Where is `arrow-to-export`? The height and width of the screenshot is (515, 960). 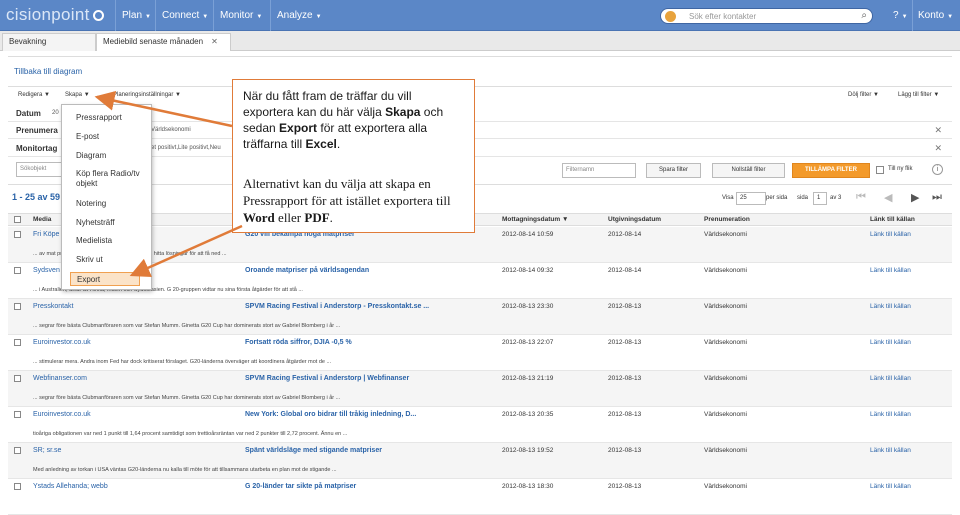 arrow-to-export is located at coordinates (186, 251).